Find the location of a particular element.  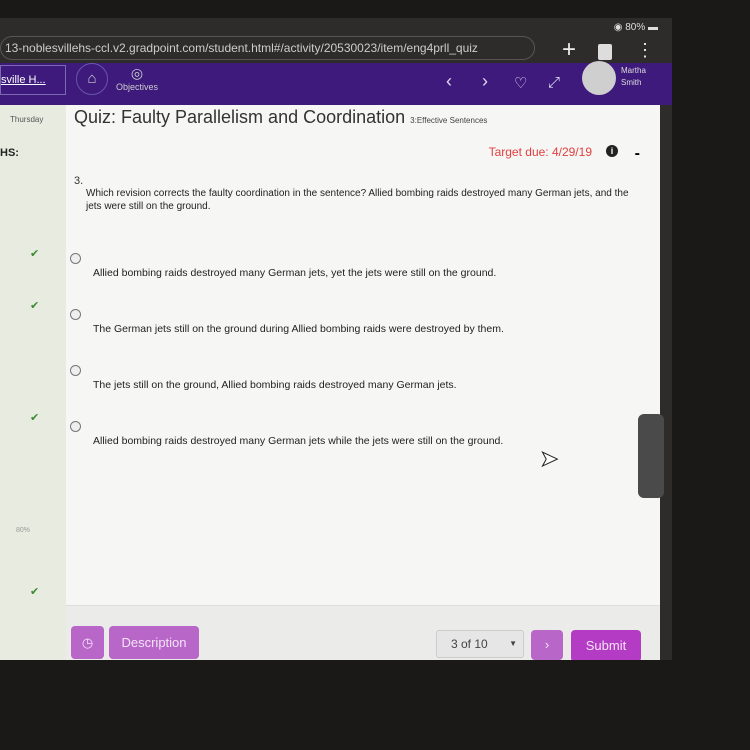

user-last: Smith is located at coordinates (631, 82).